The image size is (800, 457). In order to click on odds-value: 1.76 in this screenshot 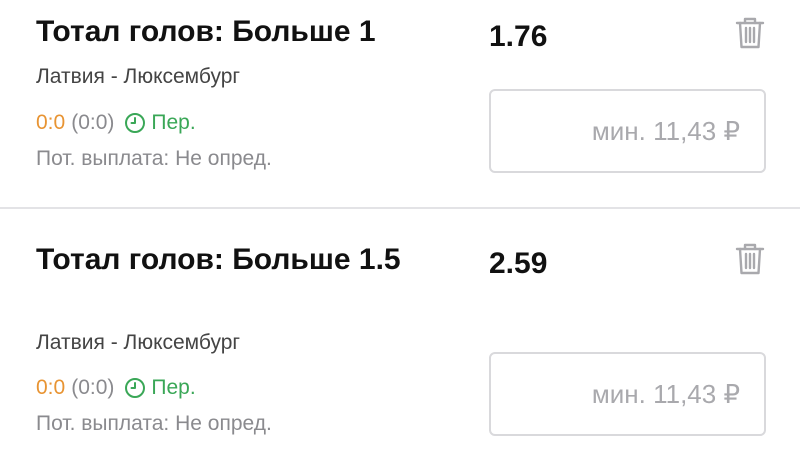, I will do `click(518, 36)`.